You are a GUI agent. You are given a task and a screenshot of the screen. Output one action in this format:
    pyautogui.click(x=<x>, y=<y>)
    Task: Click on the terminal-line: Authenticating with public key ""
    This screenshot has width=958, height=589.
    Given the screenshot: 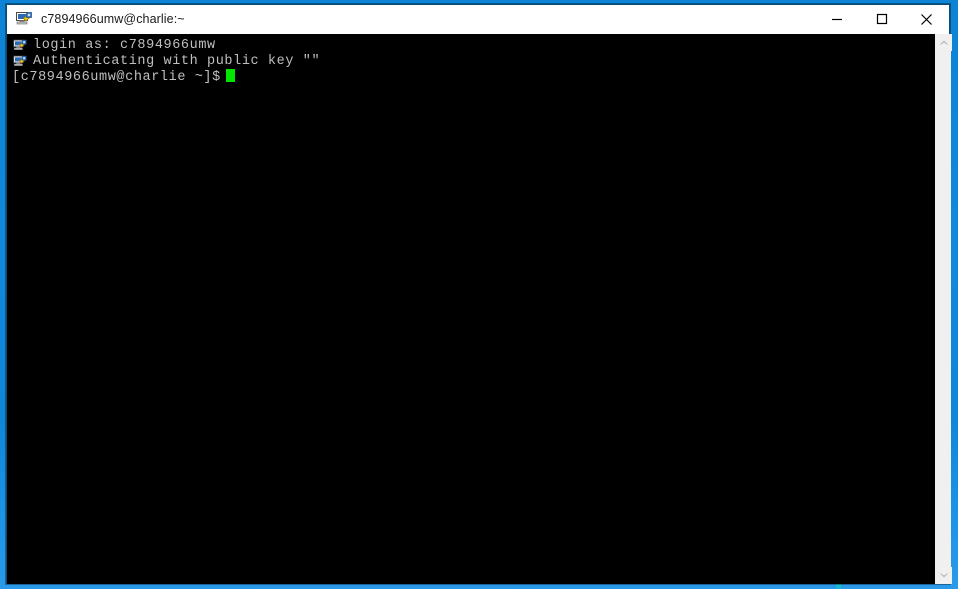 What is the action you would take?
    pyautogui.click(x=177, y=61)
    